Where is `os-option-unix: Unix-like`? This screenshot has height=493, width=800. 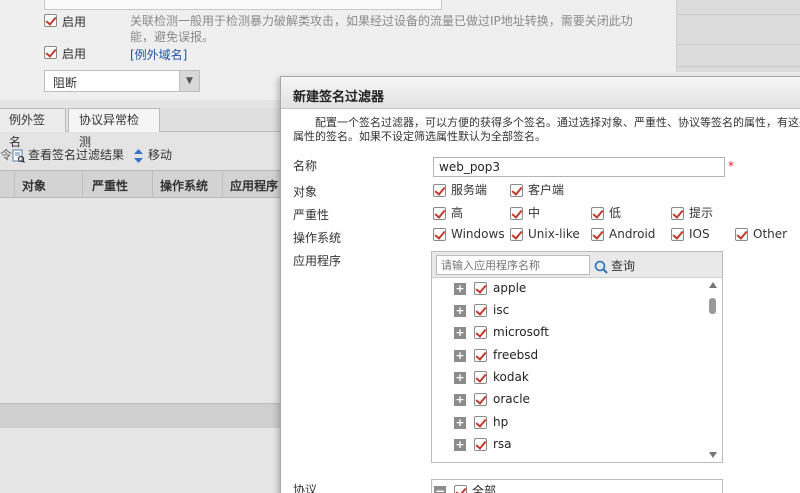
os-option-unix: Unix-like is located at coordinates (545, 234).